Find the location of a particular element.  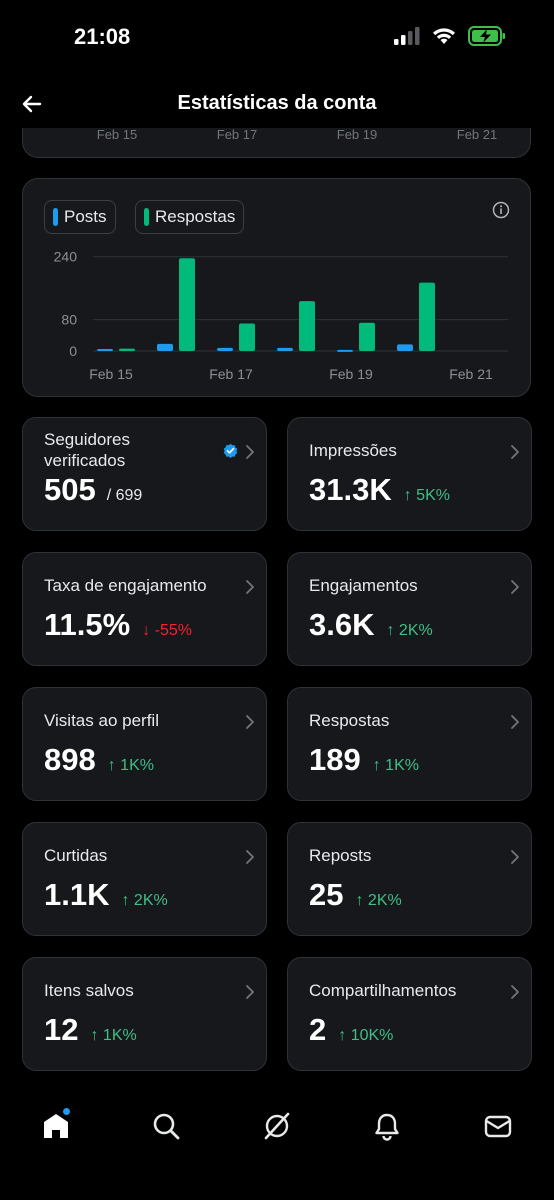

stat-value-row: 31.3K ↑ 5K% is located at coordinates (379, 490).